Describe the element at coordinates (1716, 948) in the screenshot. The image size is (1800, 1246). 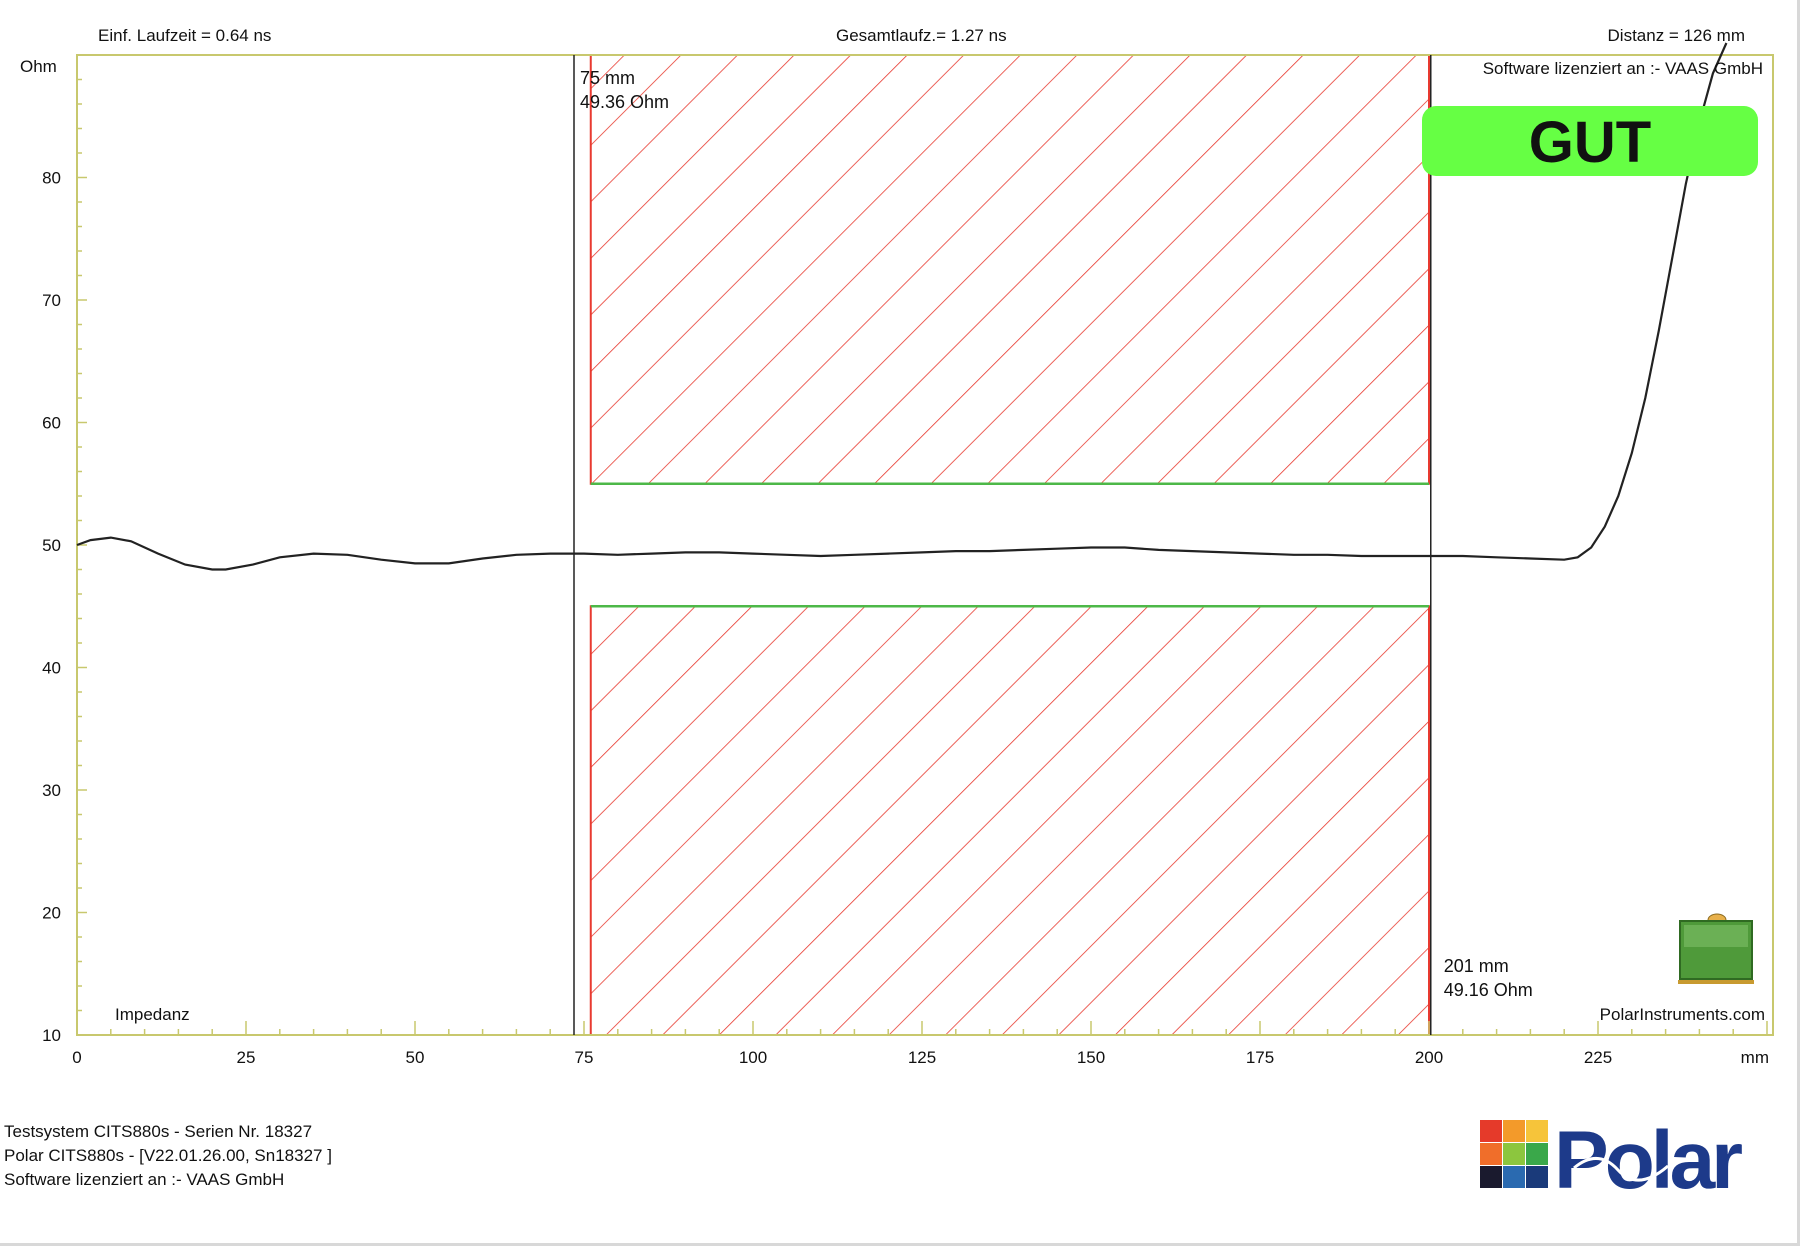
I see `briefcase-icon` at that location.